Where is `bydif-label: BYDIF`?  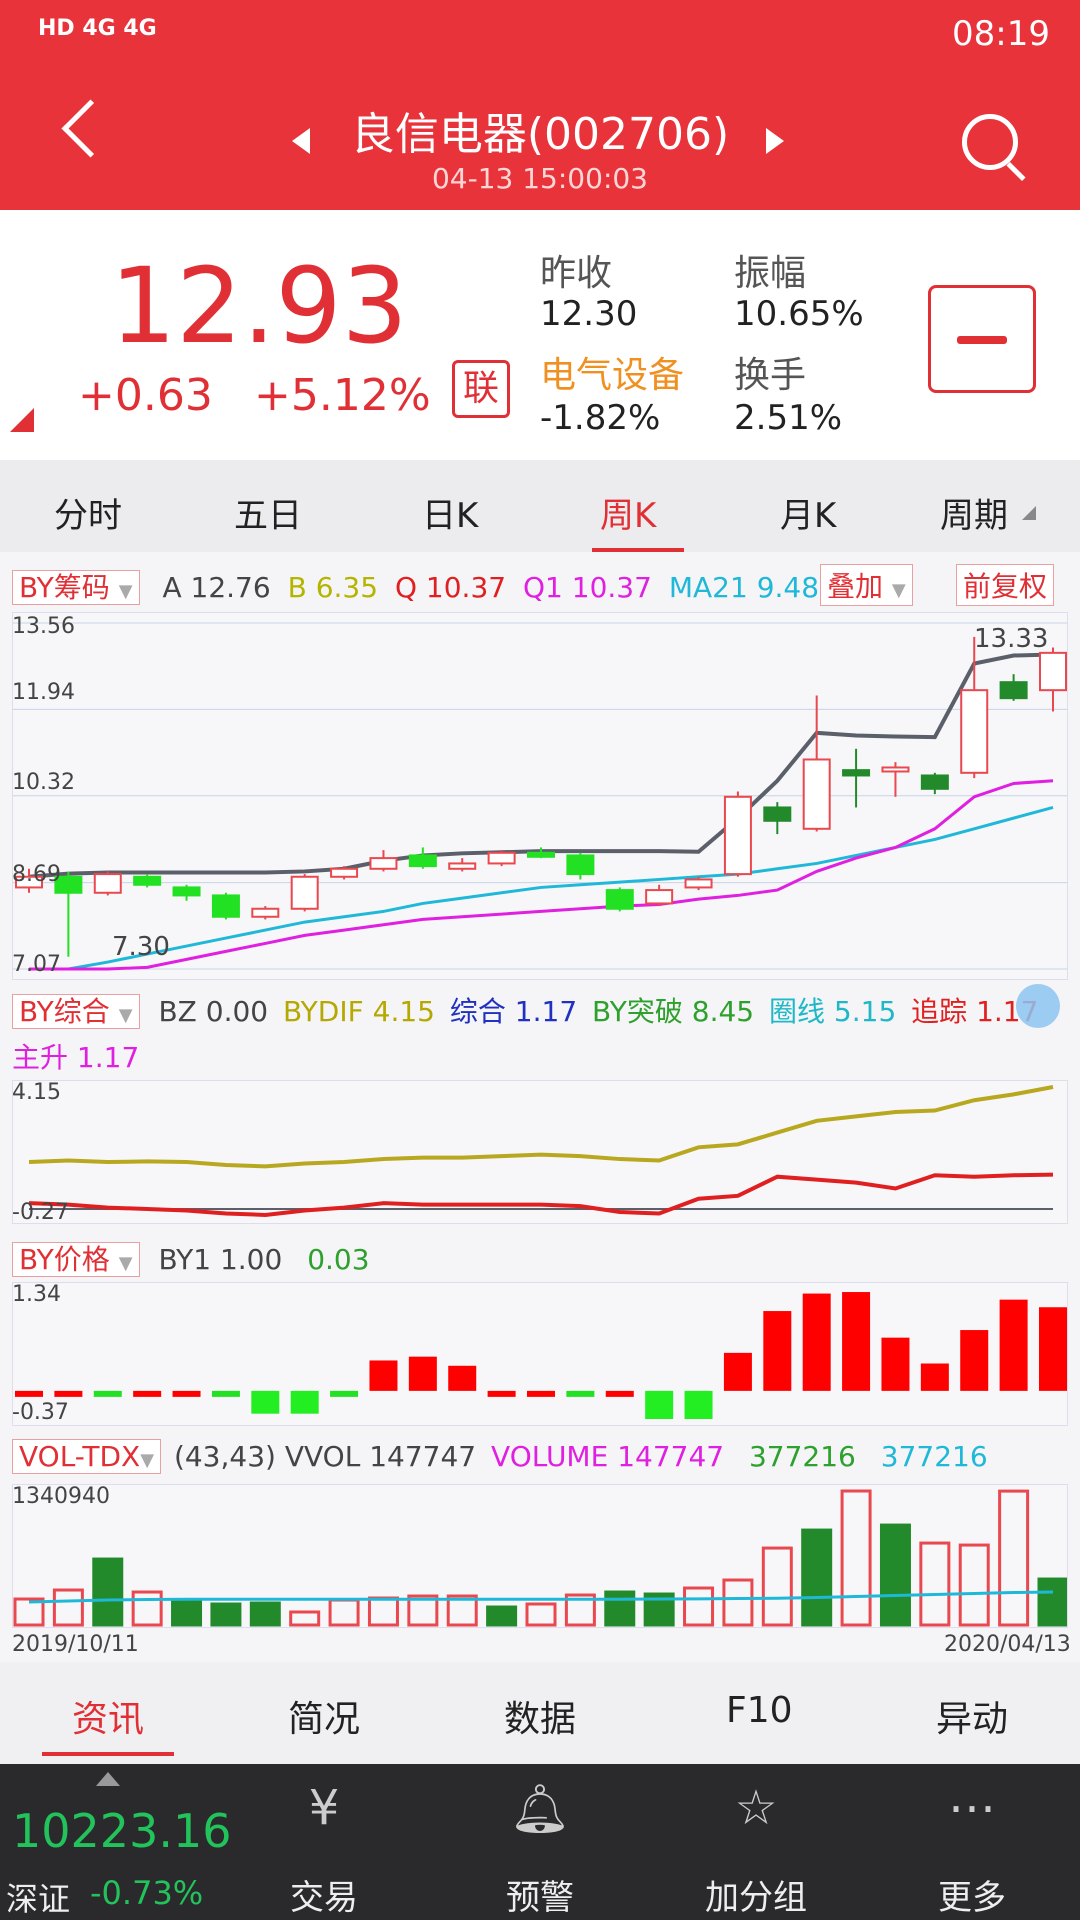 bydif-label: BYDIF is located at coordinates (323, 1011).